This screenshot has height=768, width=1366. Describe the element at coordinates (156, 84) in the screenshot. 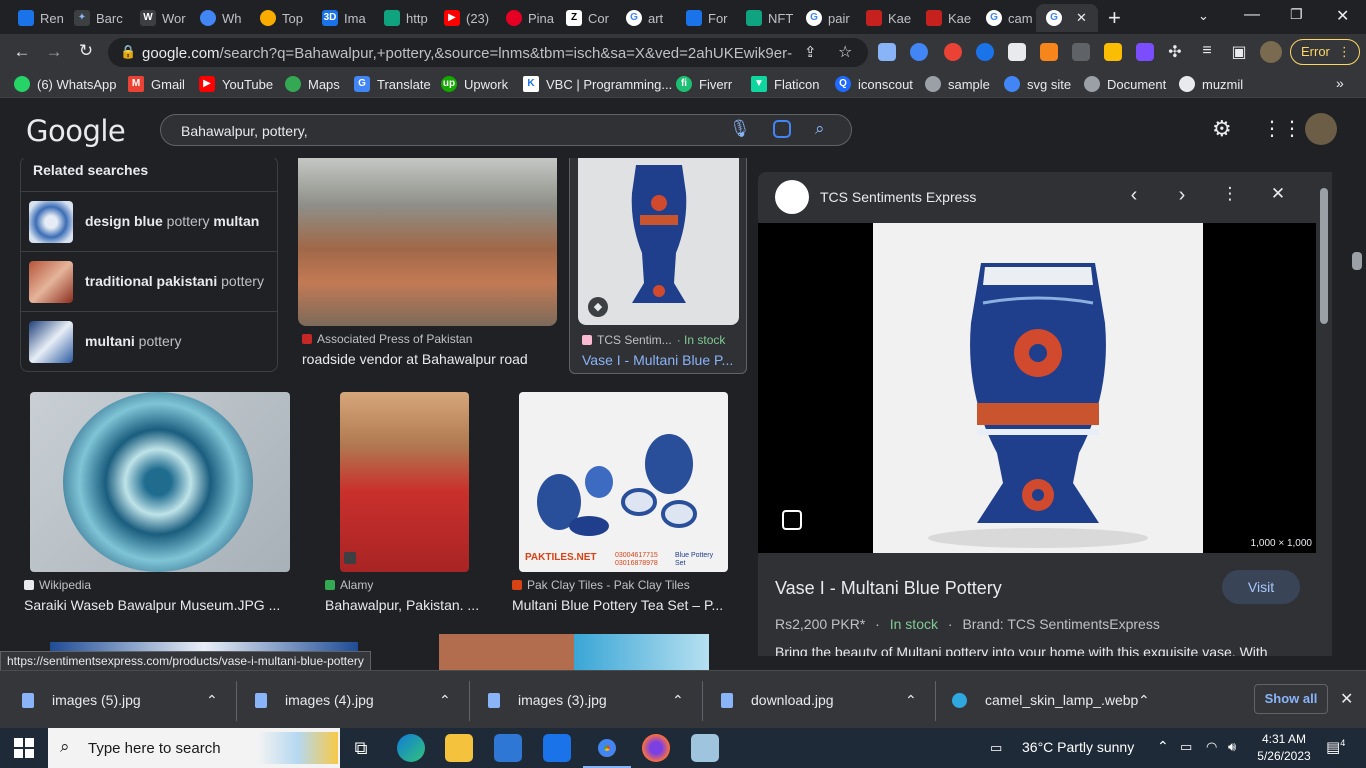

I see `bookmark-gmail: M Gmail` at that location.